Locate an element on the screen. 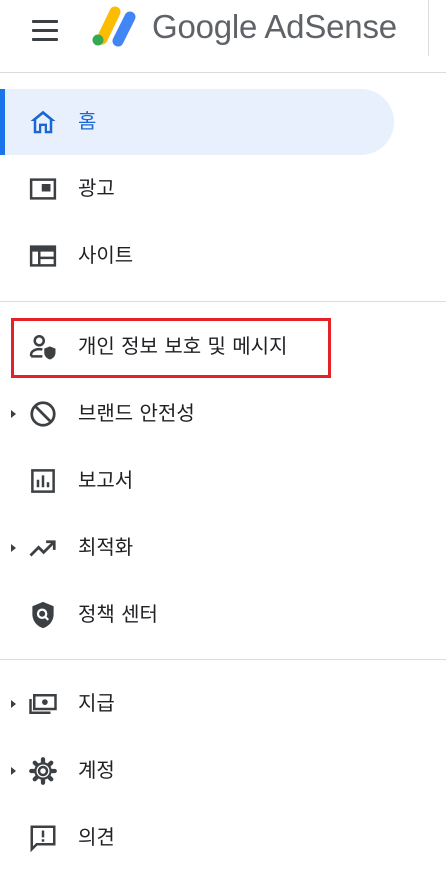 This screenshot has height=871, width=446. nav-label-optimization: 최적화 is located at coordinates (106, 547).